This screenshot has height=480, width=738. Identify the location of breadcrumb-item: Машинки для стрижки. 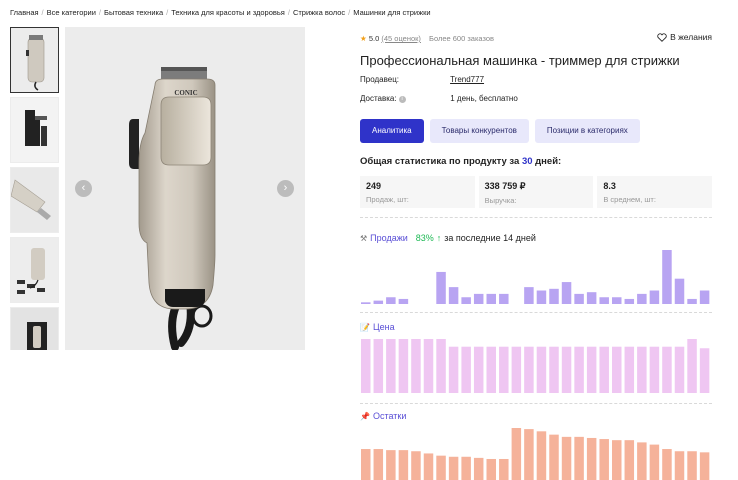
(391, 12).